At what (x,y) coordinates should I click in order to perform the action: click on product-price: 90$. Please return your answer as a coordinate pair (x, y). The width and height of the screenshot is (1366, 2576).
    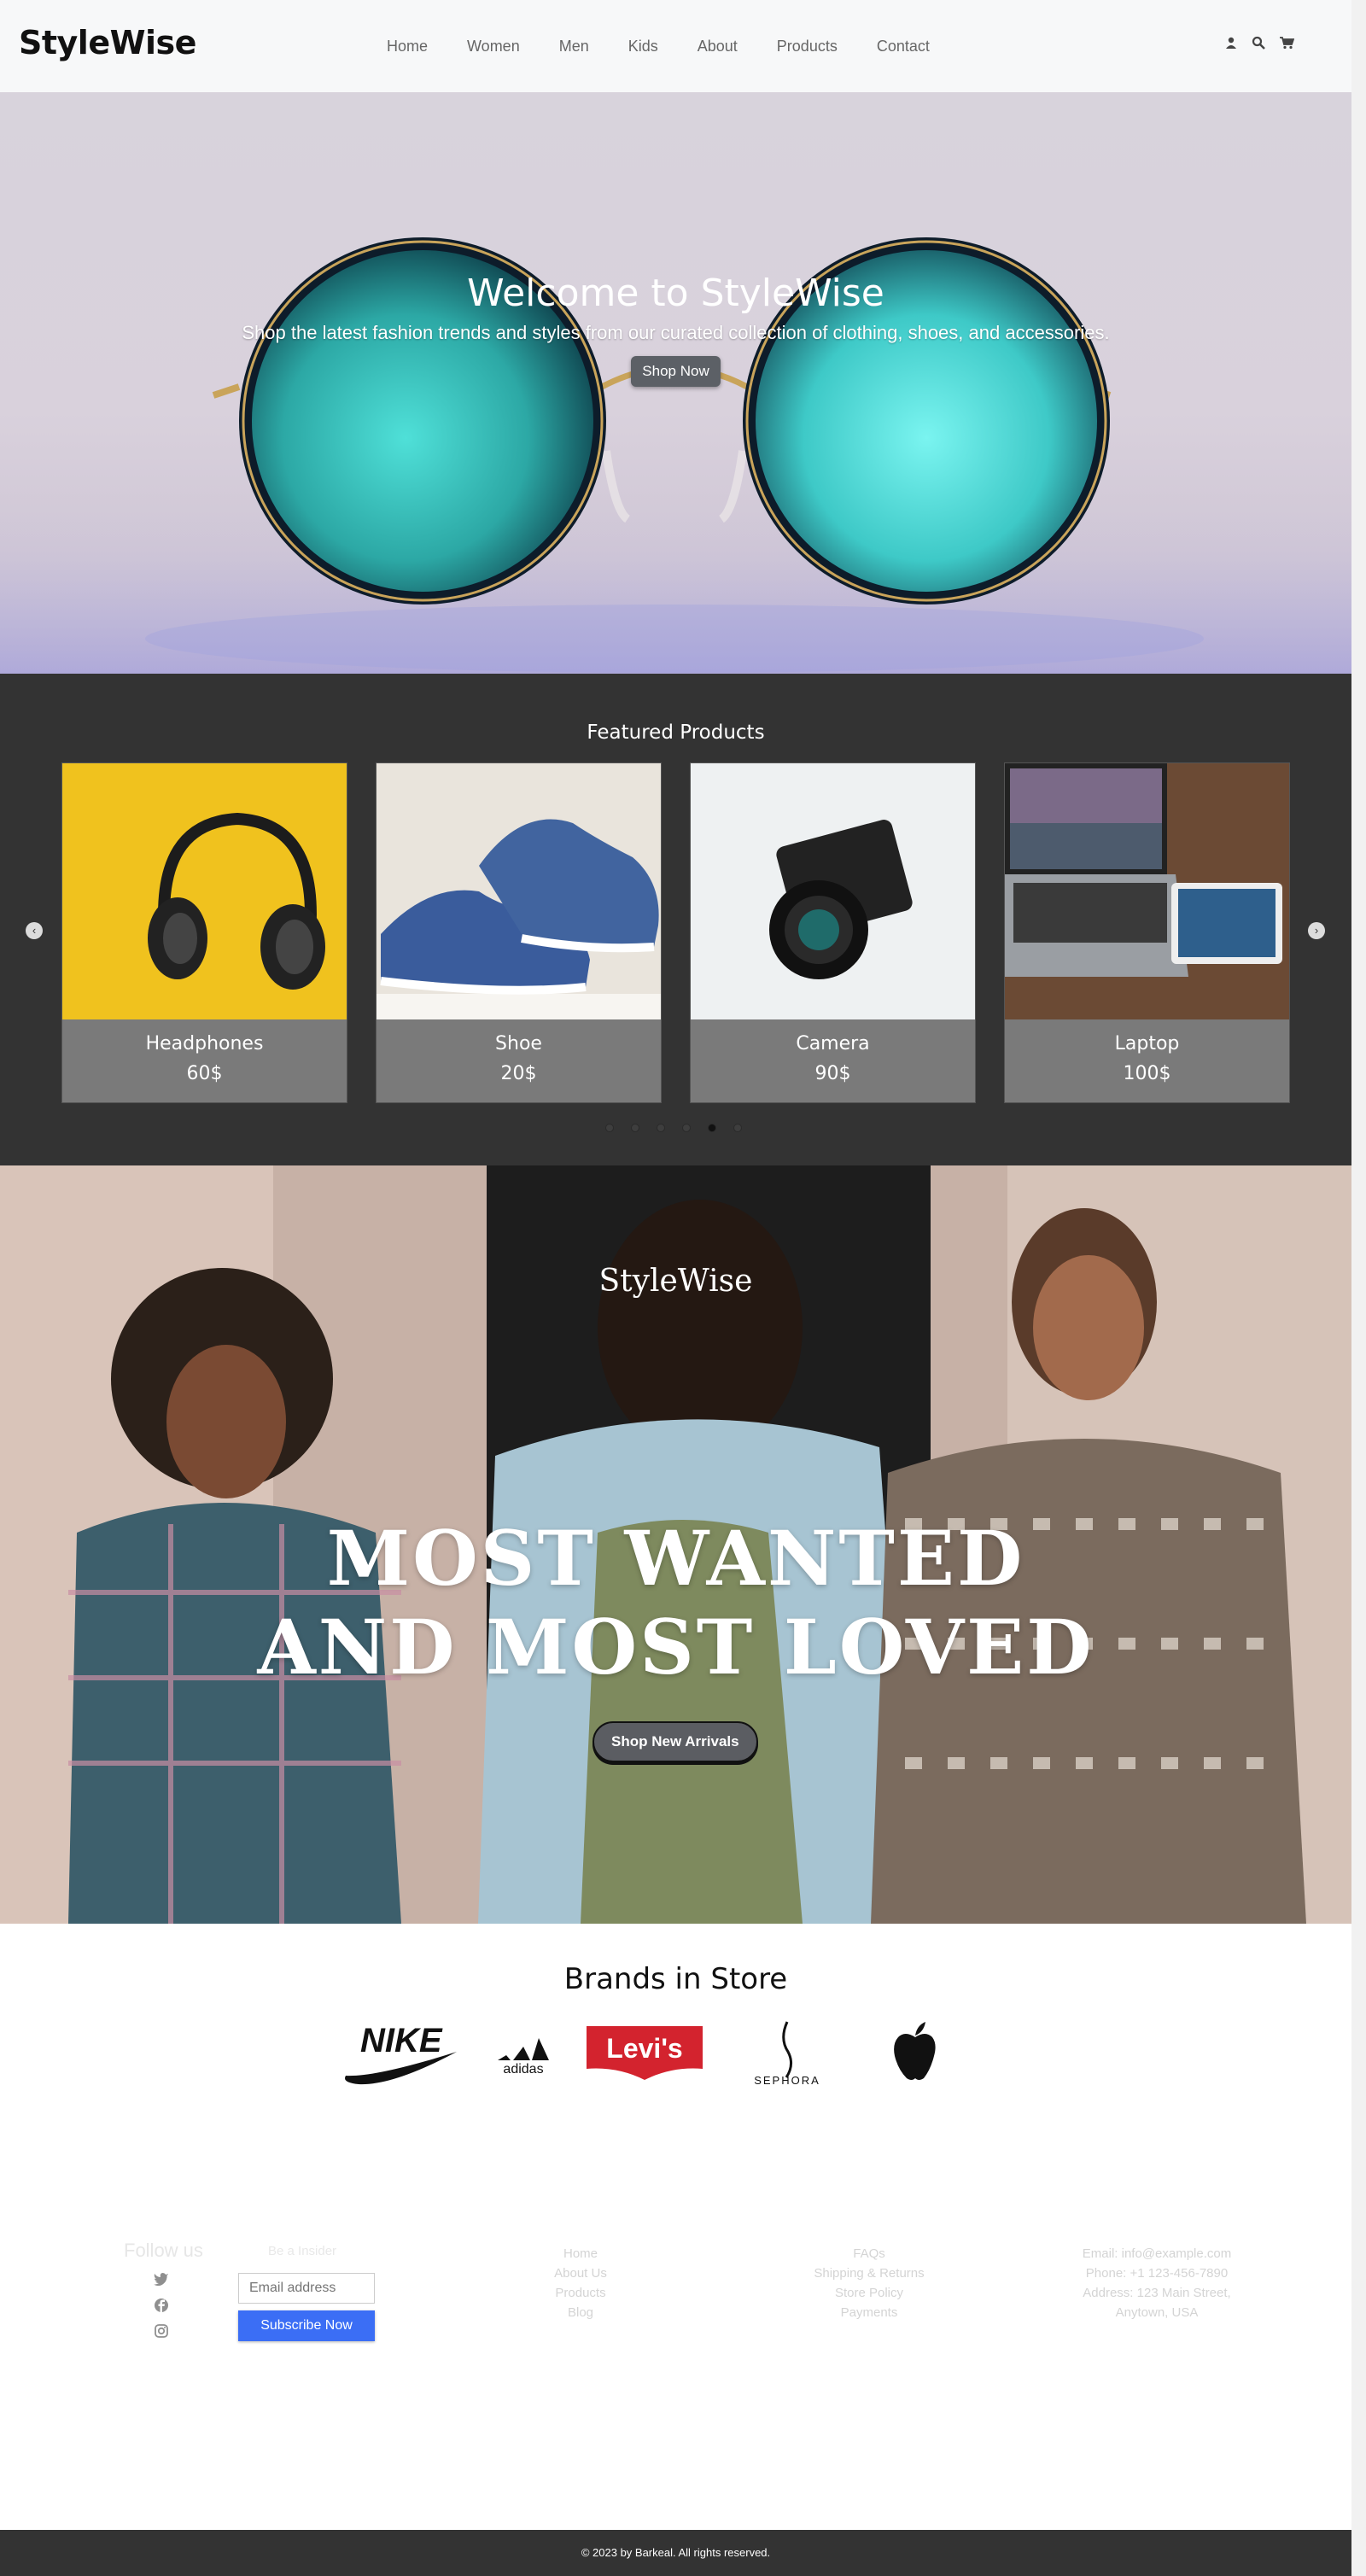
    Looking at the image, I should click on (832, 1073).